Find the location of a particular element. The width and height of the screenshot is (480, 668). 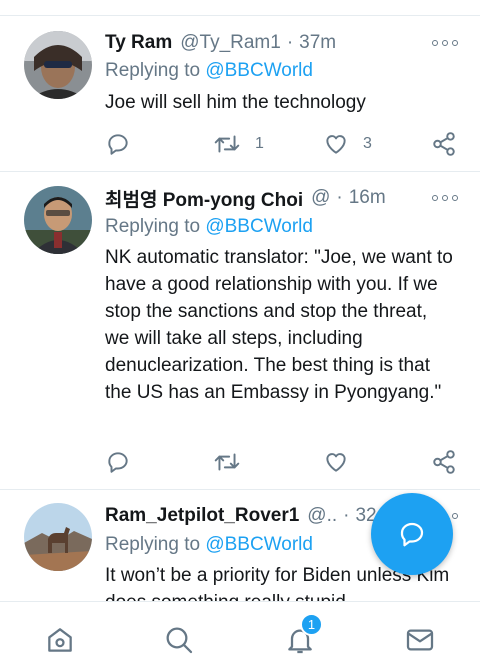

like-button is located at coordinates (343, 462).